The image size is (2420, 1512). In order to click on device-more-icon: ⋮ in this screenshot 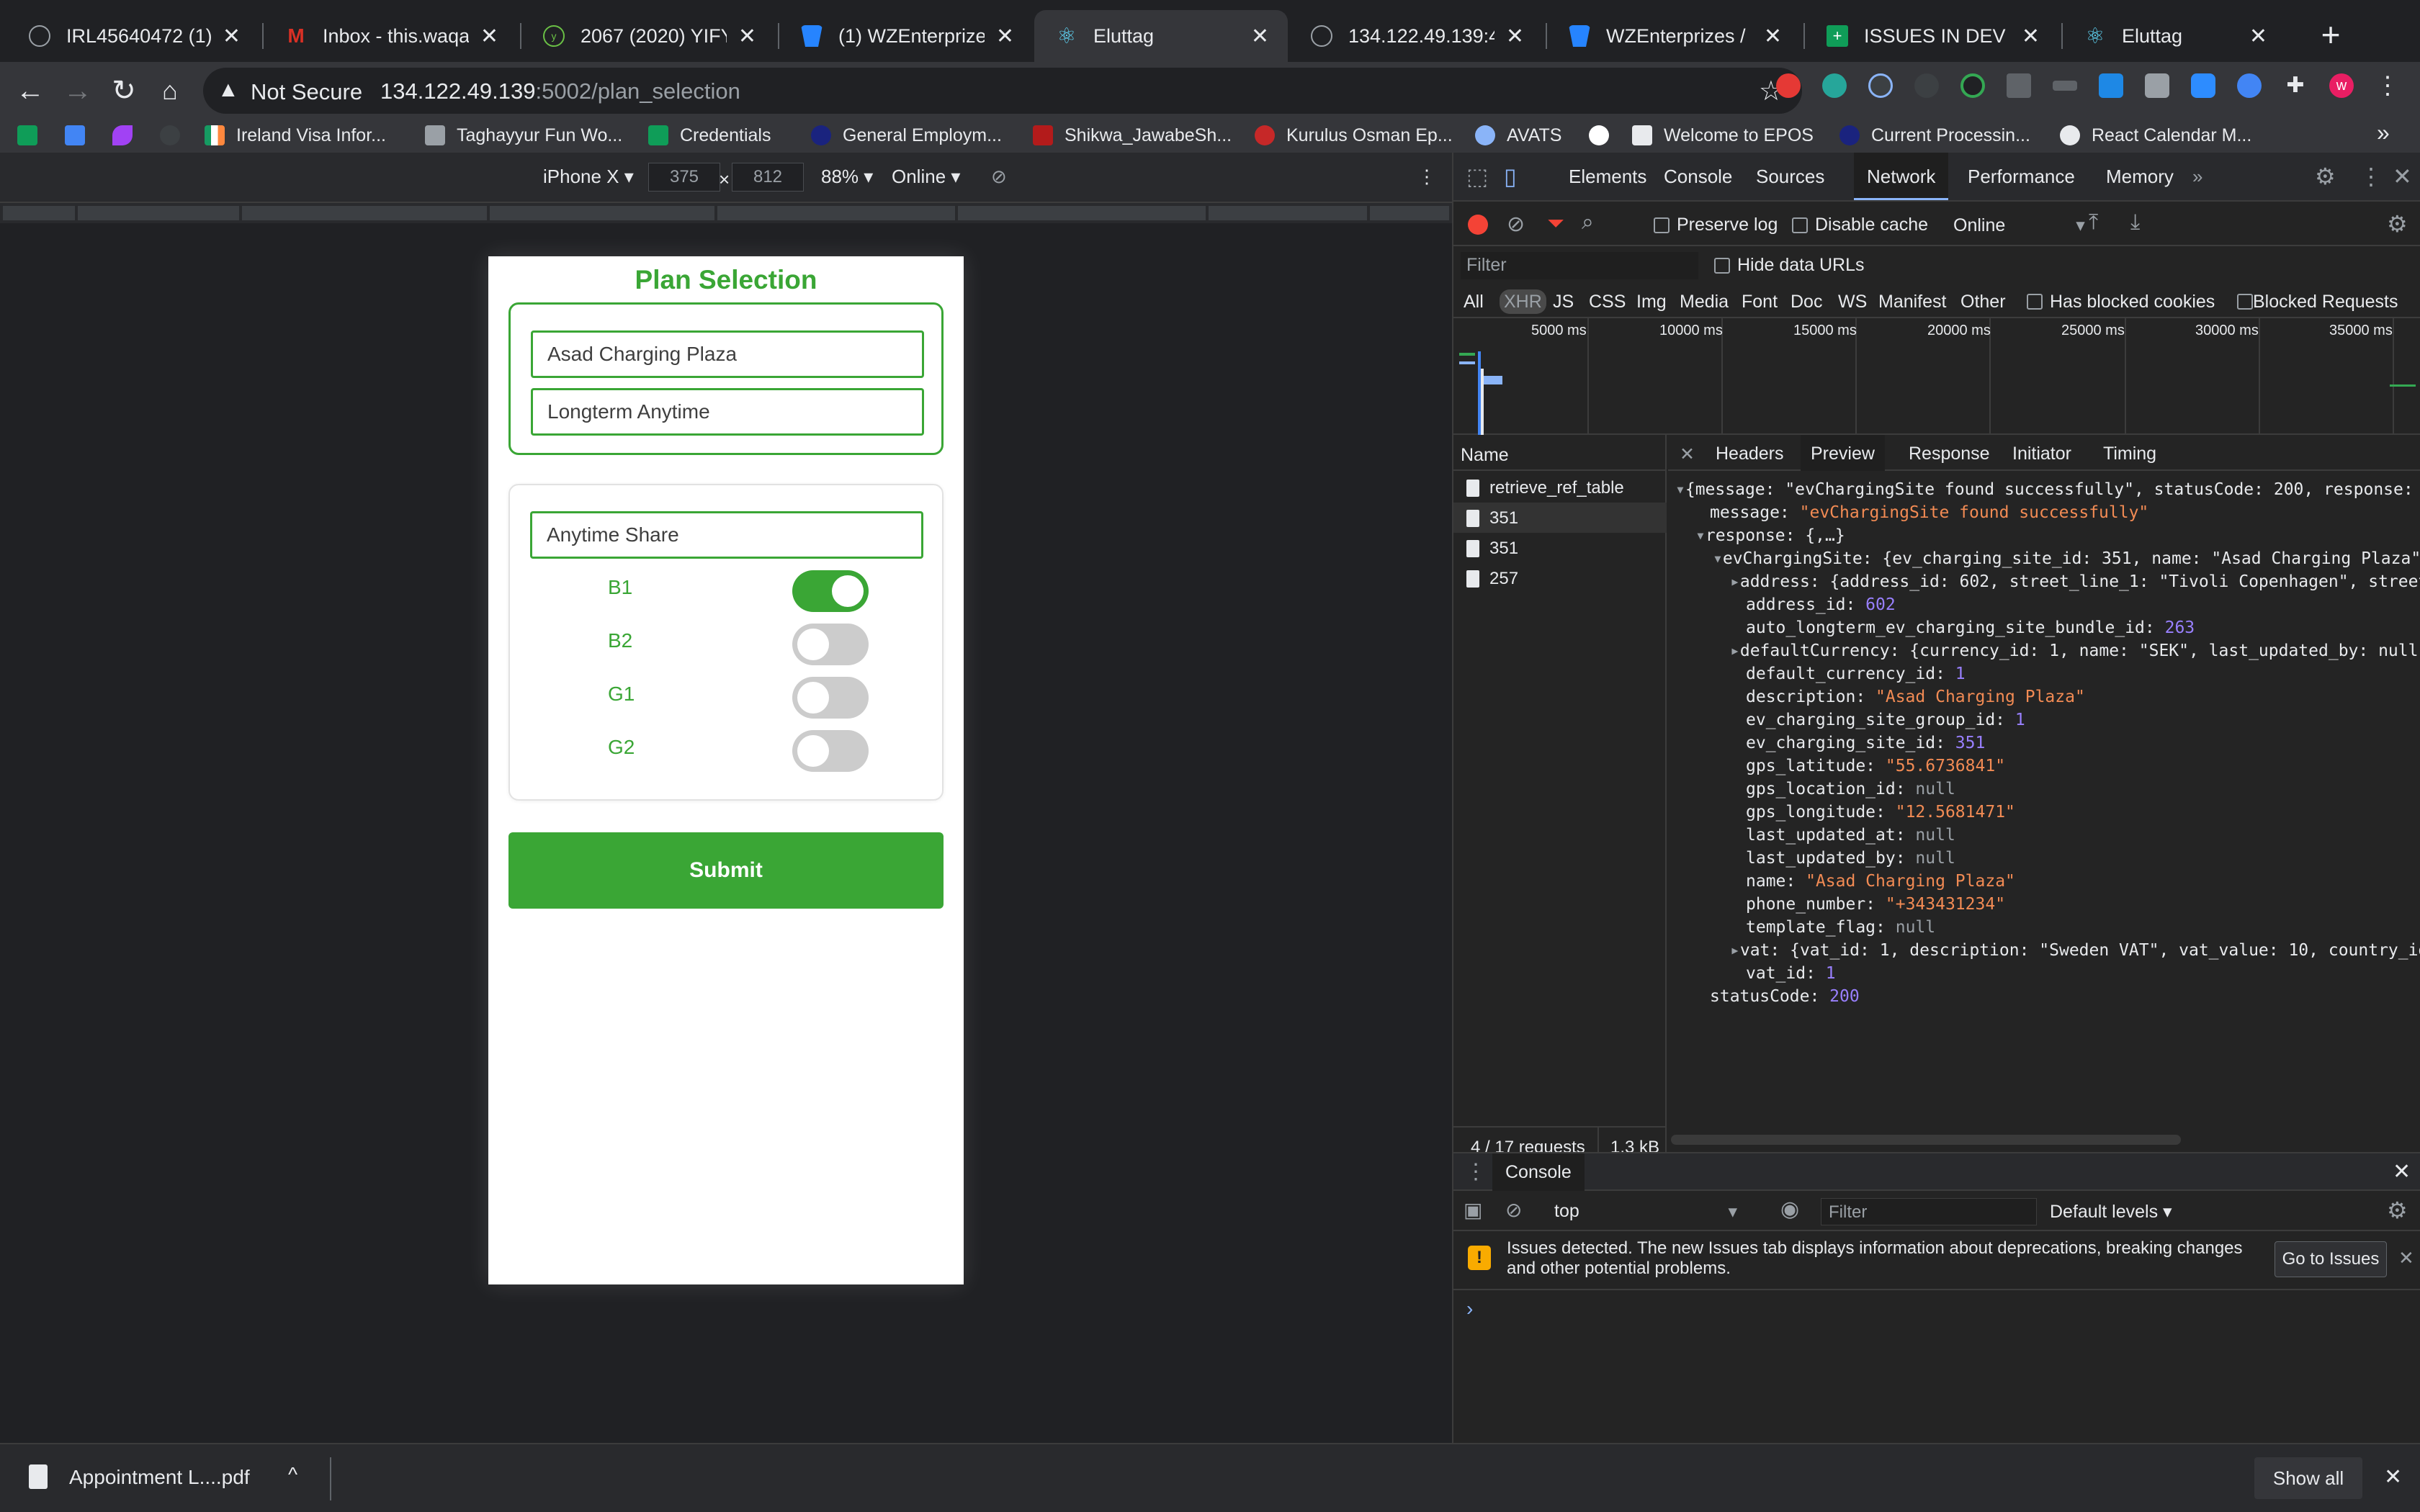, I will do `click(1426, 177)`.